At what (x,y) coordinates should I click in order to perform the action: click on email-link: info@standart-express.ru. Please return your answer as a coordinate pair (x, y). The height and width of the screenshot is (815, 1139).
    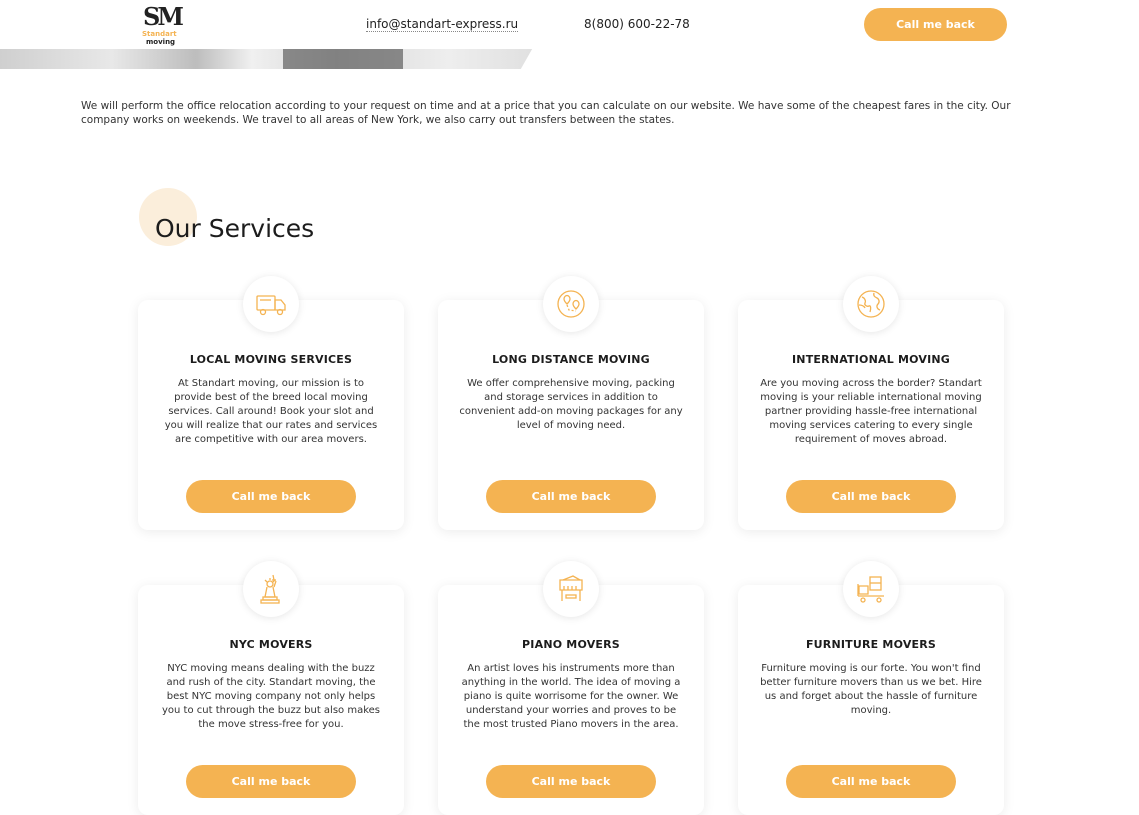
    Looking at the image, I should click on (442, 24).